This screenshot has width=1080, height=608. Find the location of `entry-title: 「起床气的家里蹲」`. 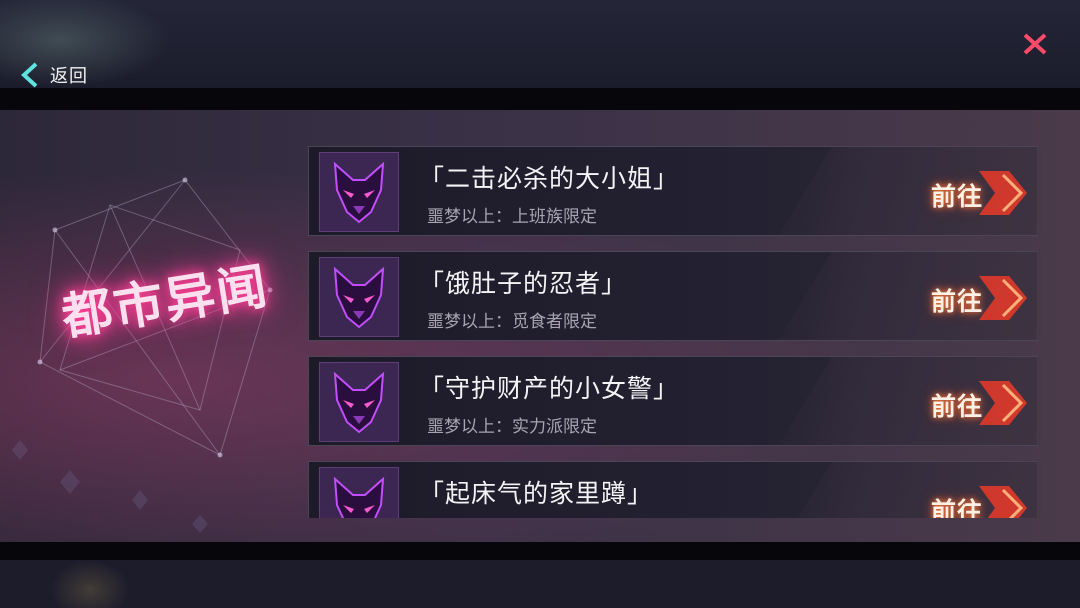

entry-title: 「起床气的家里蹲」 is located at coordinates (536, 493).